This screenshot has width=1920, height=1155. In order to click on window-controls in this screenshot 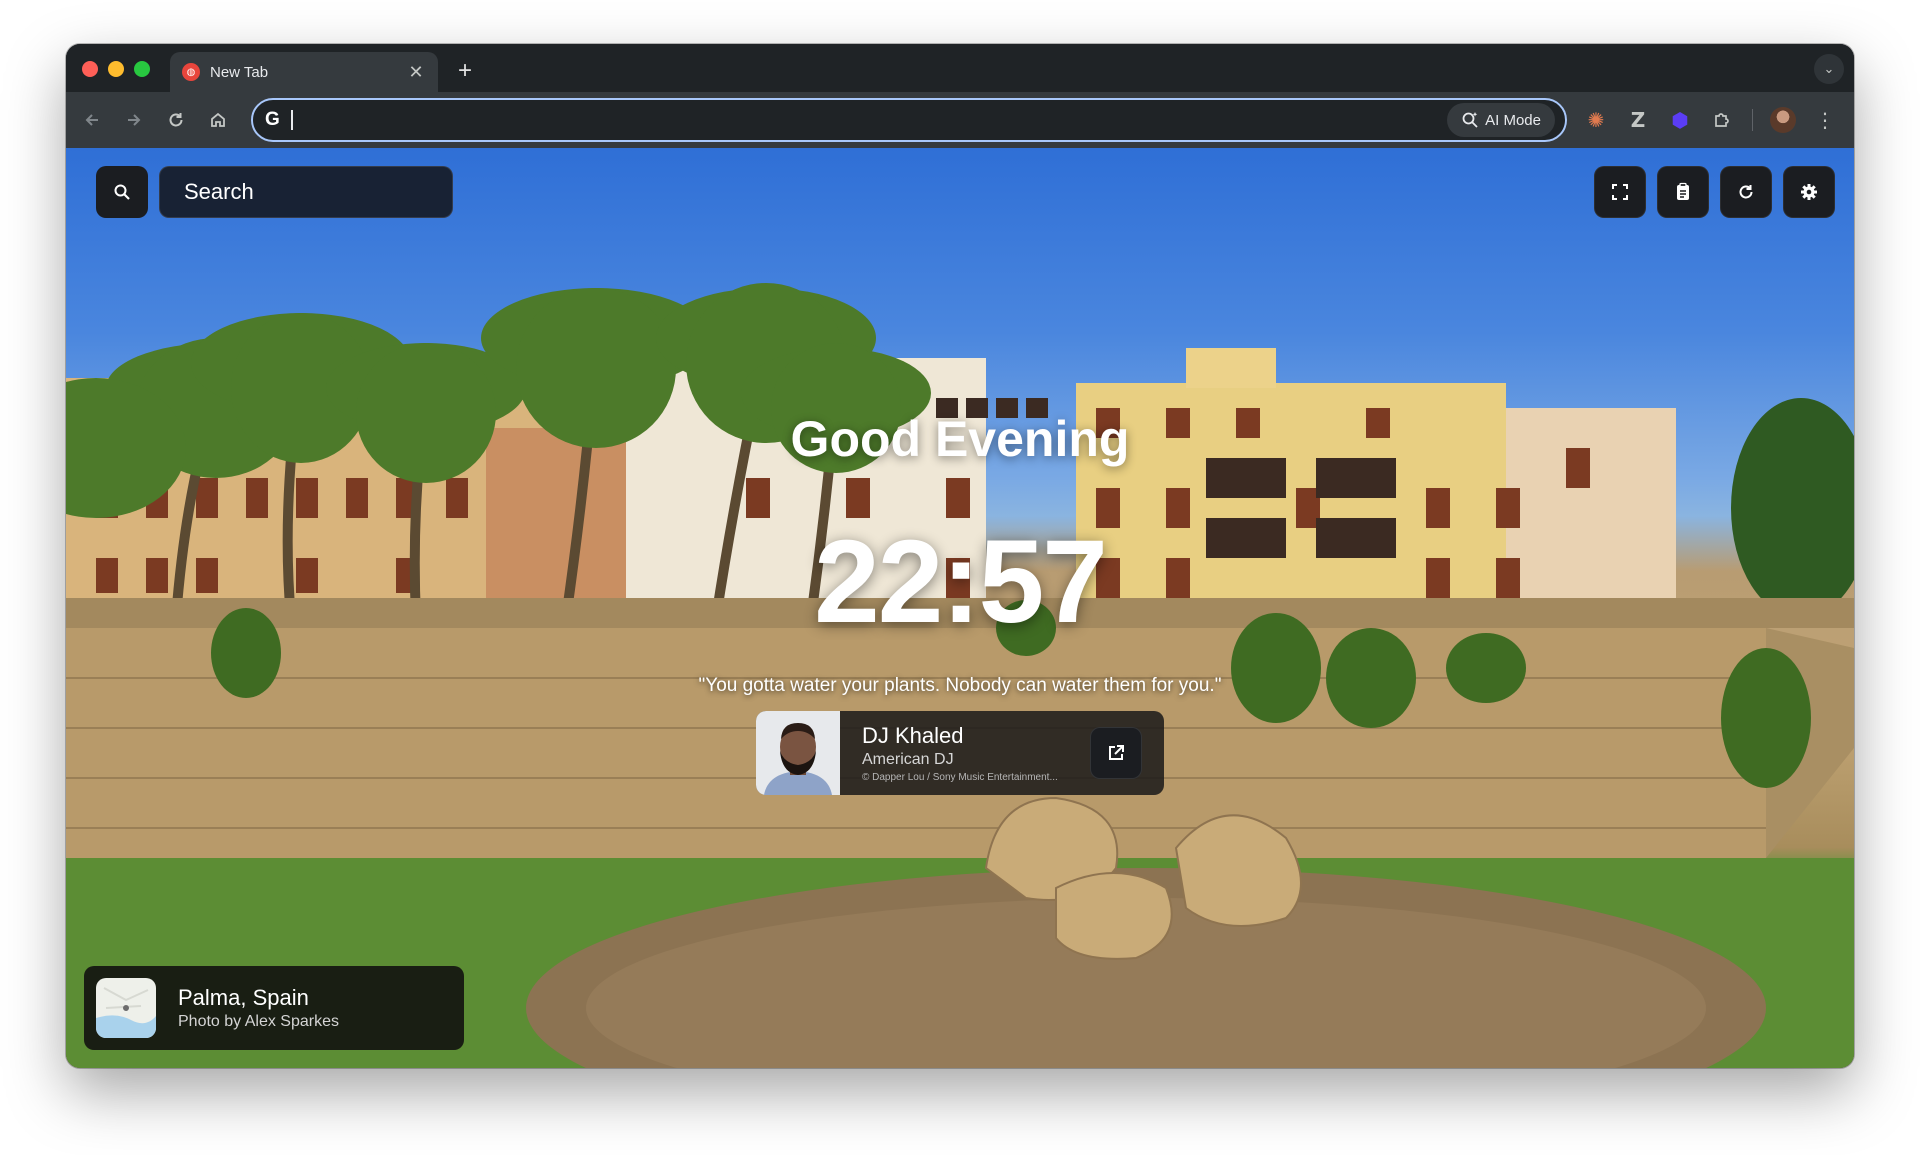, I will do `click(116, 69)`.